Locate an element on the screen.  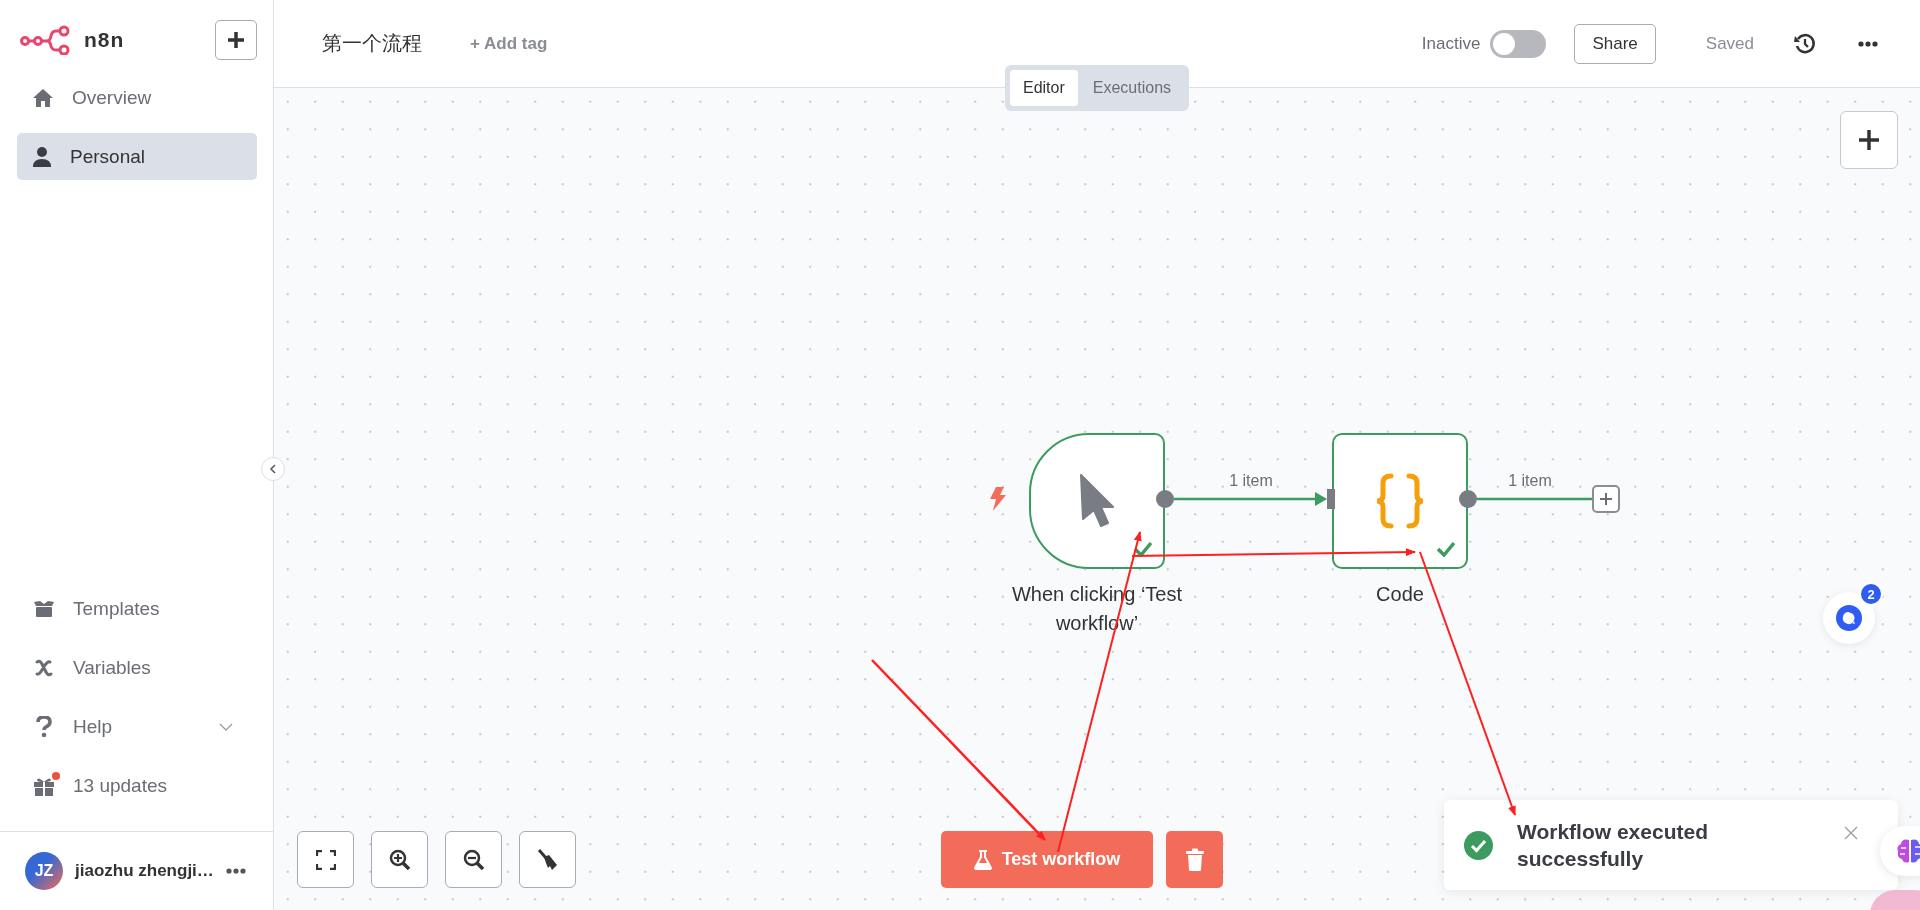
test-workflow-button: Test workflow is located at coordinates (1047, 859).